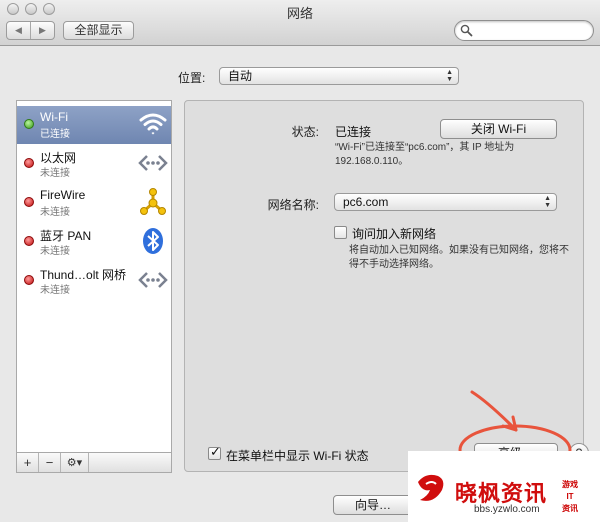 This screenshot has width=600, height=522. I want to click on ask-join-description-line1: 将自动加入已知网络。如果没有已知网络，您将不, so click(459, 250).